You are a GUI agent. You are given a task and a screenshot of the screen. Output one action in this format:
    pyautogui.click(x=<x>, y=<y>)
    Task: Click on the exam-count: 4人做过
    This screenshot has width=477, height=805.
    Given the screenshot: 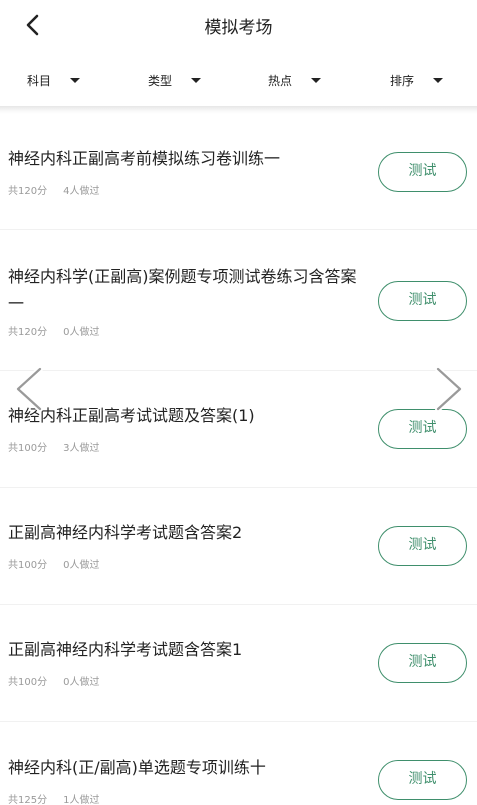 What is the action you would take?
    pyautogui.click(x=81, y=191)
    